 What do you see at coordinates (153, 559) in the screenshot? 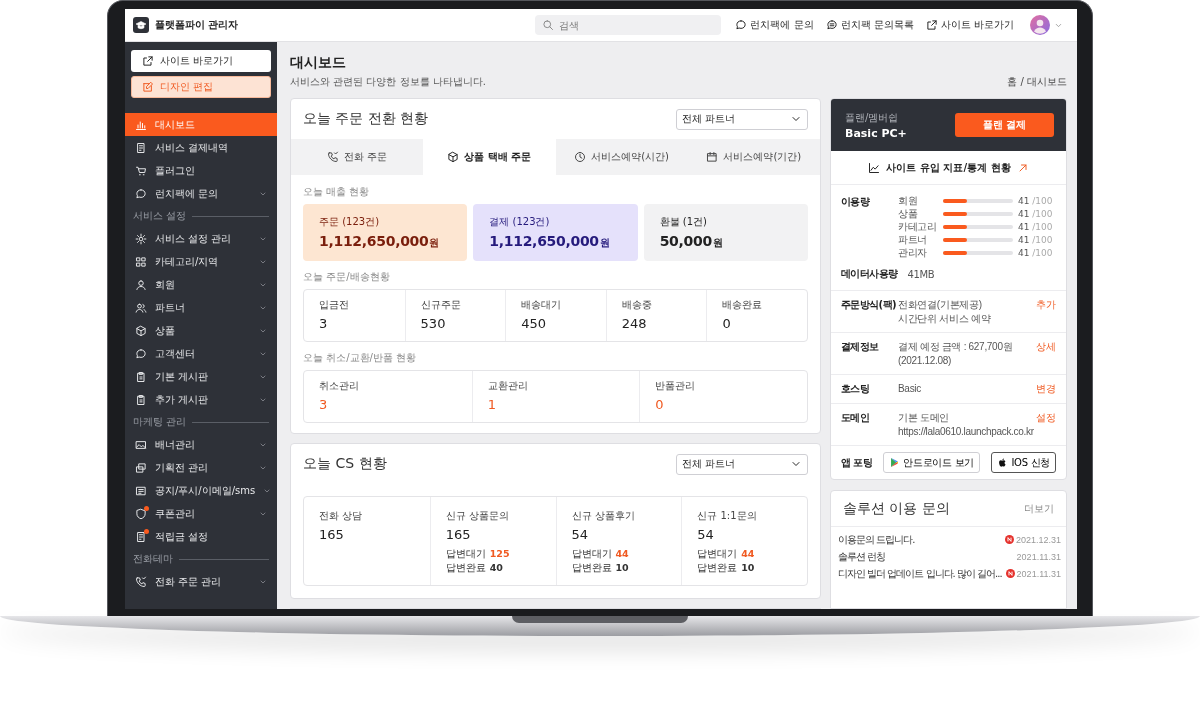
I see `section-heading: 전화테마` at bounding box center [153, 559].